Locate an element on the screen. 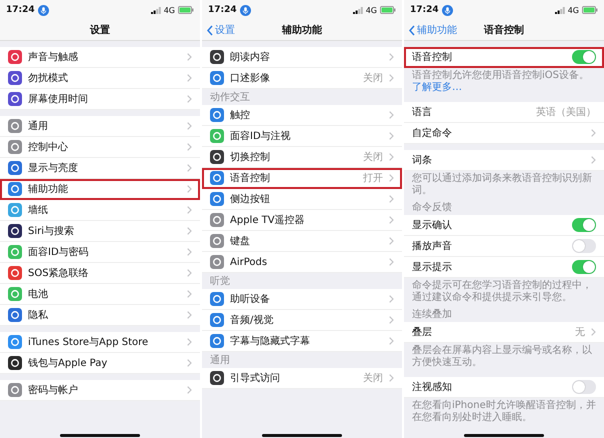 This screenshot has width=604, height=438. network-label: 4G is located at coordinates (169, 10).